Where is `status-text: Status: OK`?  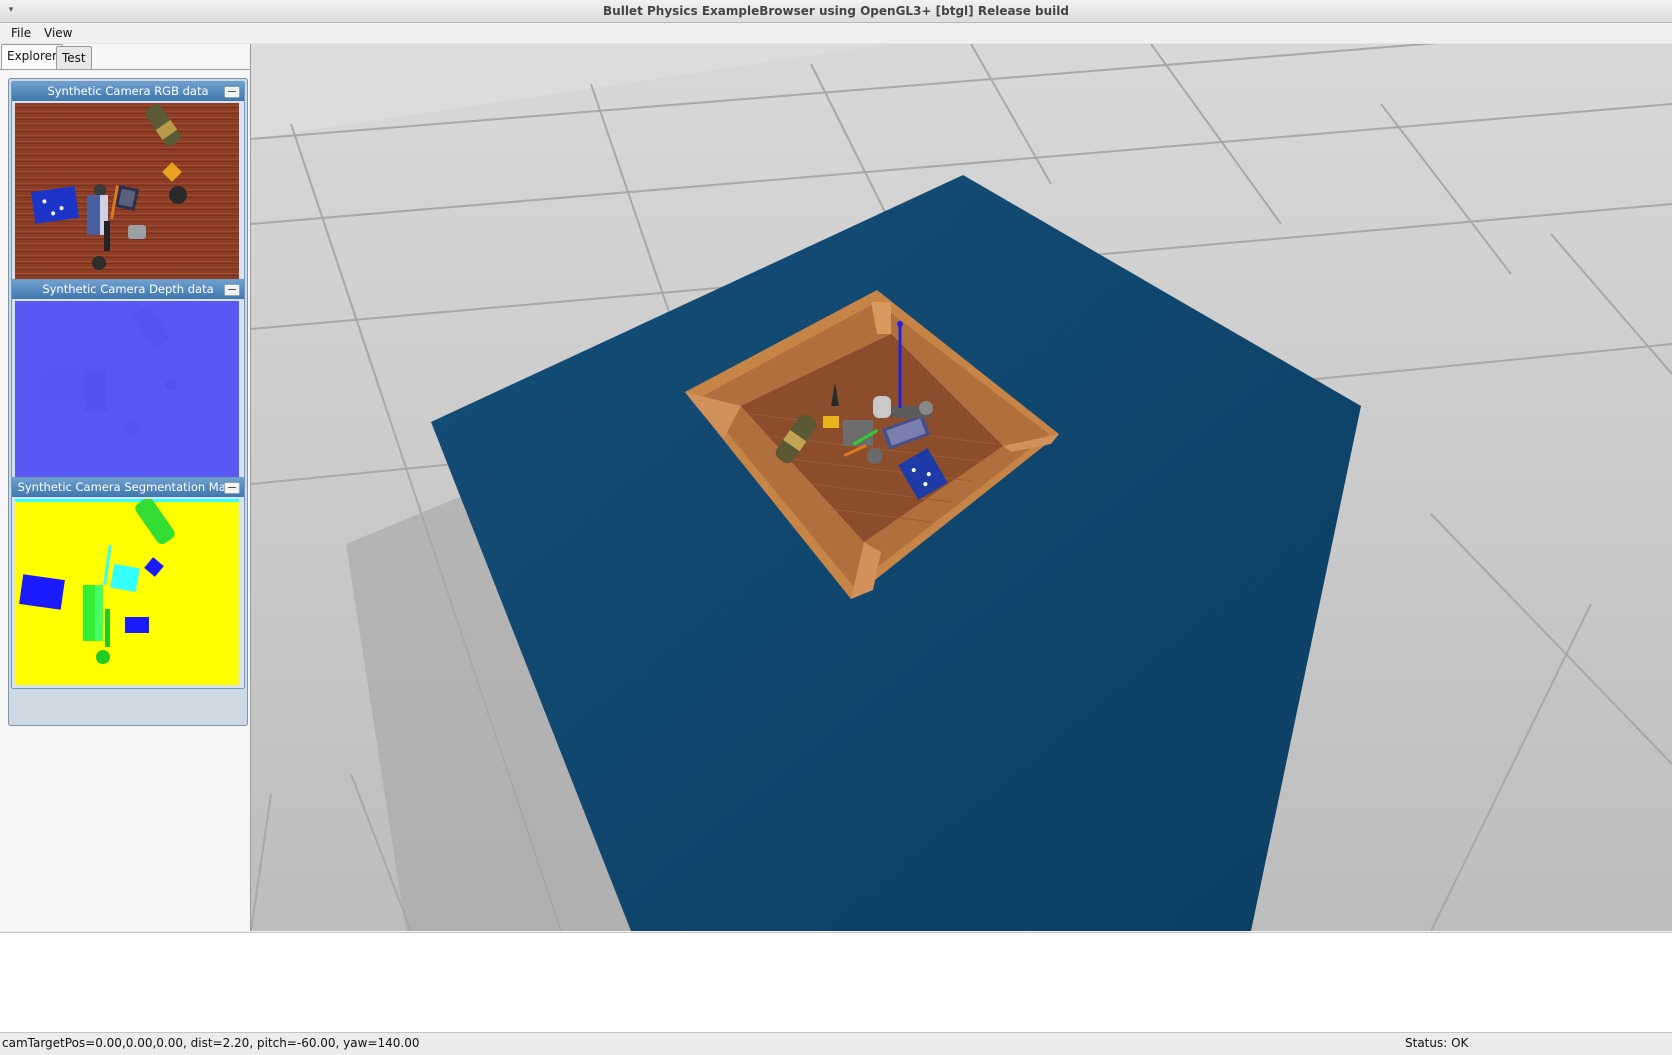
status-text: Status: OK is located at coordinates (1437, 1043).